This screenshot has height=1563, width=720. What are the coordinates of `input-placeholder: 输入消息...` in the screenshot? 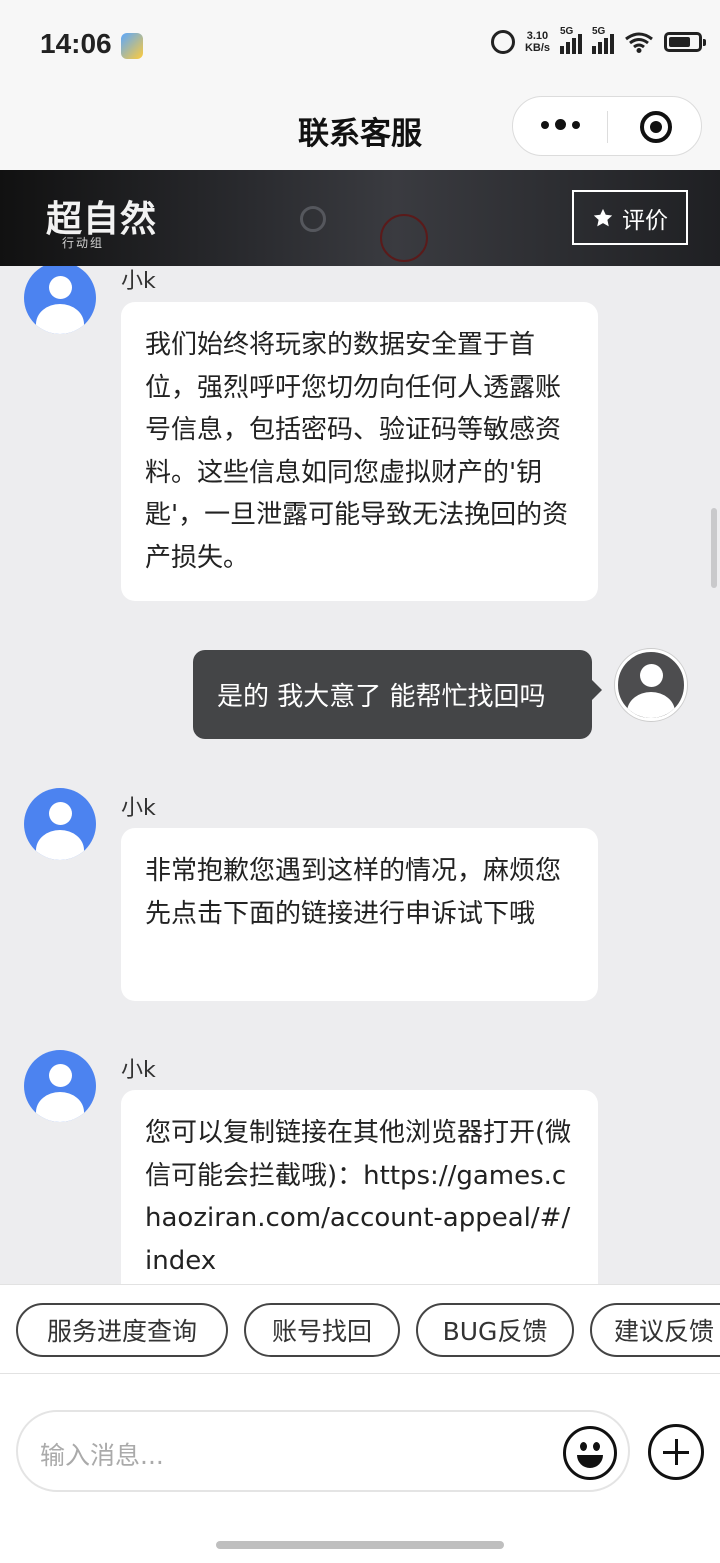 It's located at (102, 1455).